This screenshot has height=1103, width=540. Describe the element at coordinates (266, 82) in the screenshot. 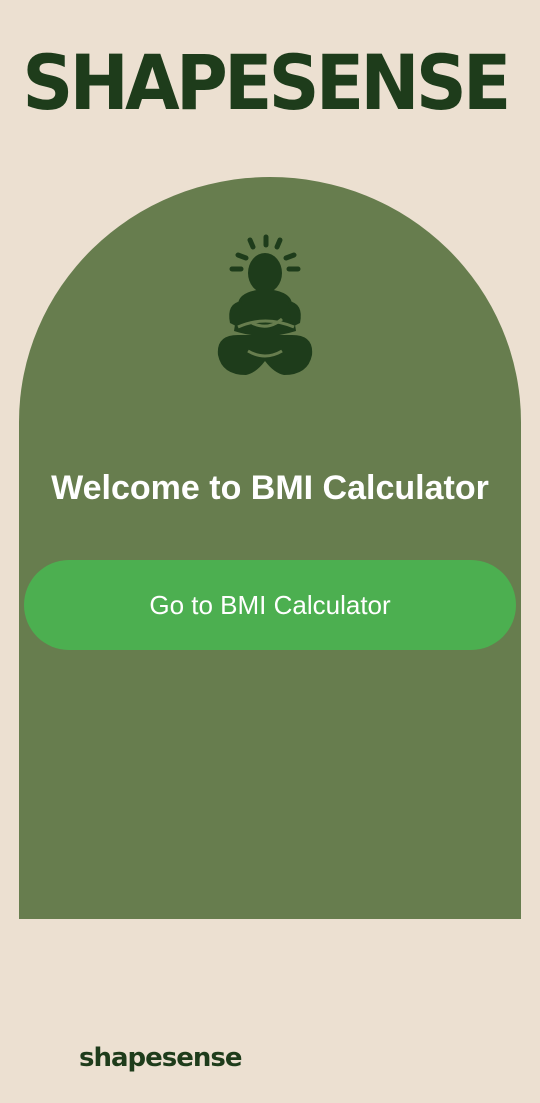

I see `brand-title: SHAPESENSE` at that location.